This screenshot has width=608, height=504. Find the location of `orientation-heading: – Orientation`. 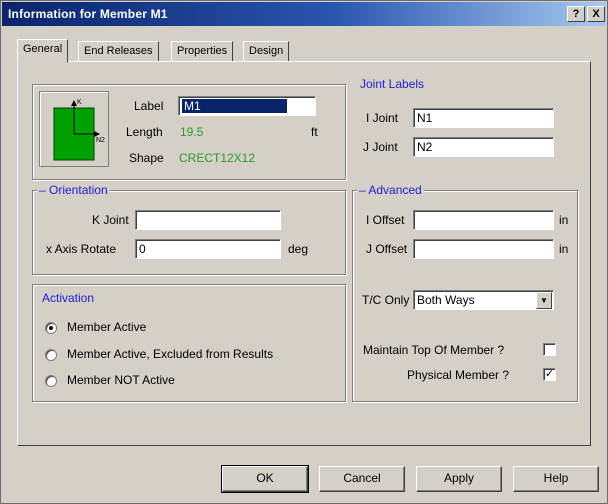

orientation-heading: – Orientation is located at coordinates (73, 190).